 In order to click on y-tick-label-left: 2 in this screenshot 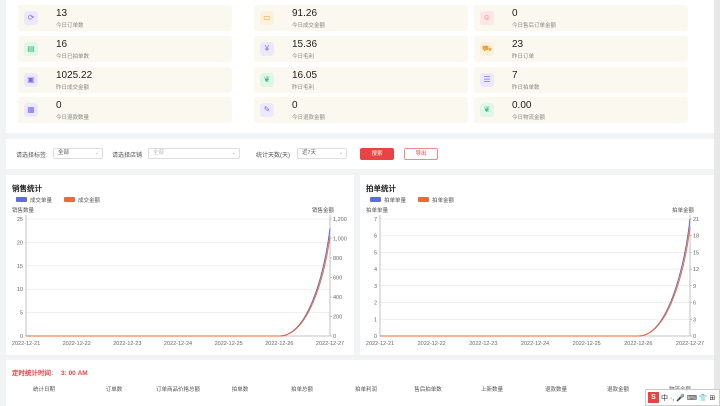, I will do `click(375, 304)`.